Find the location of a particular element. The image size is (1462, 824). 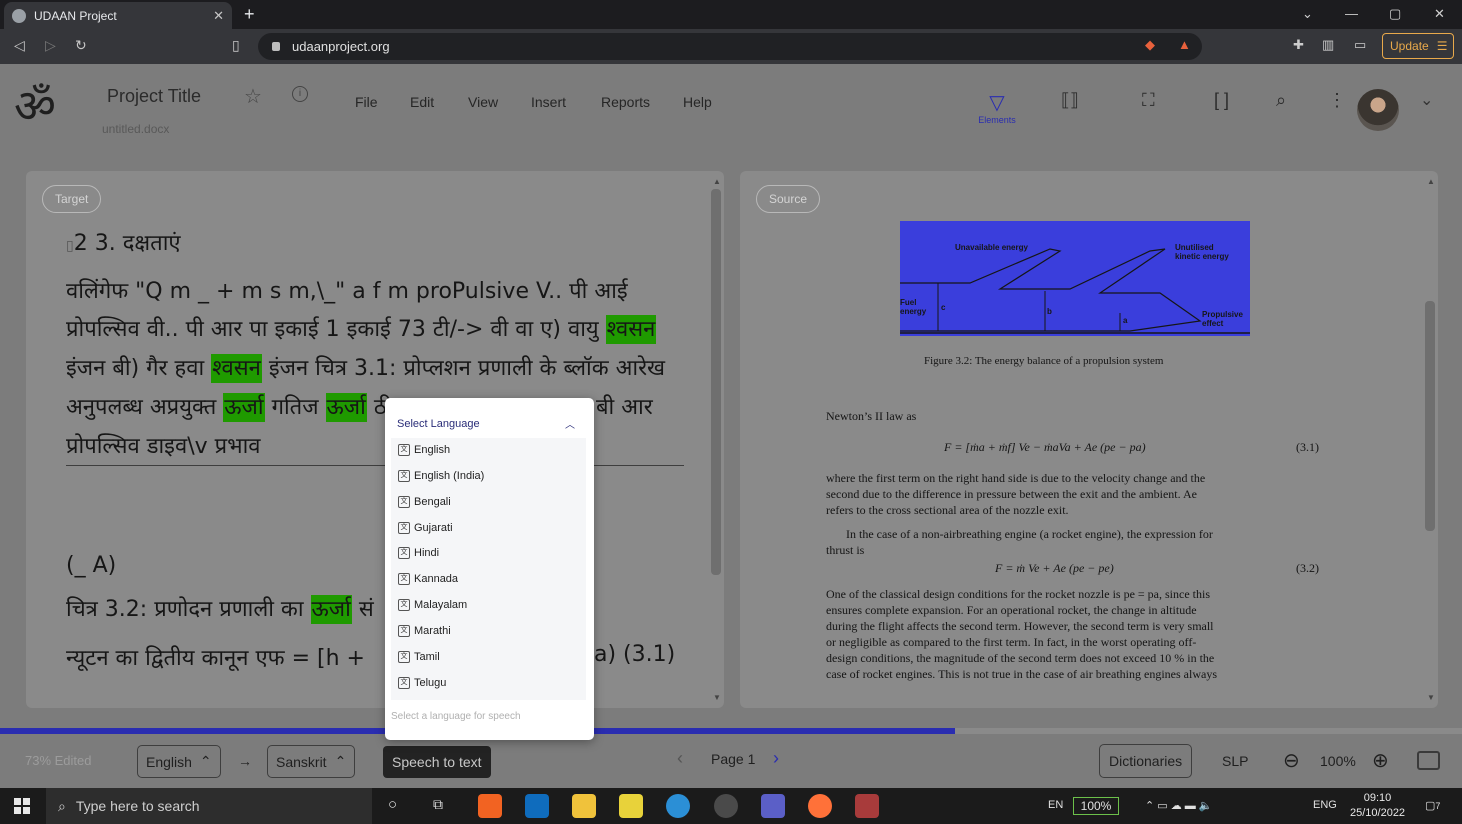

elements-button: ▽ Elements is located at coordinates (997, 107).